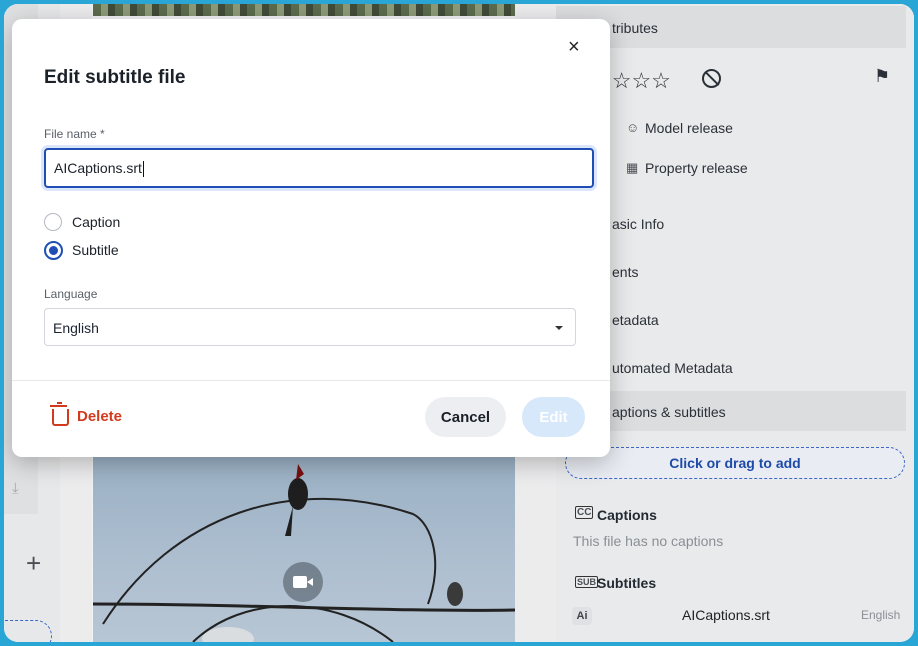  I want to click on file-name-input: AICaptions.srt, so click(319, 168).